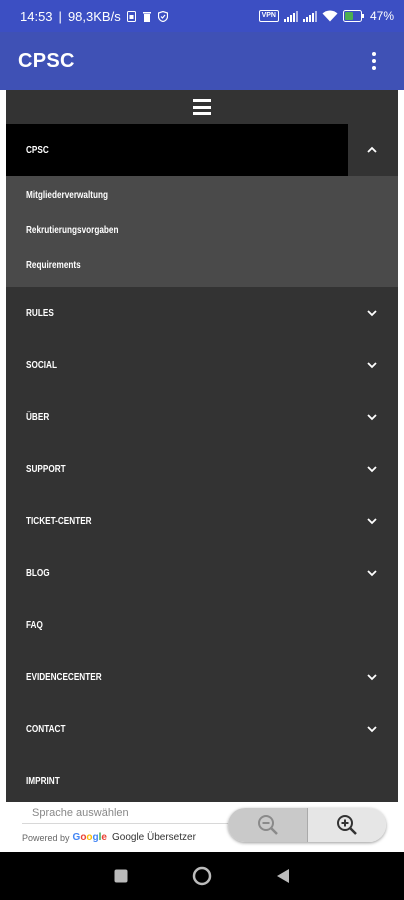 The image size is (404, 900). What do you see at coordinates (94, 16) in the screenshot?
I see `status-net-speed: 98,3KB/s` at bounding box center [94, 16].